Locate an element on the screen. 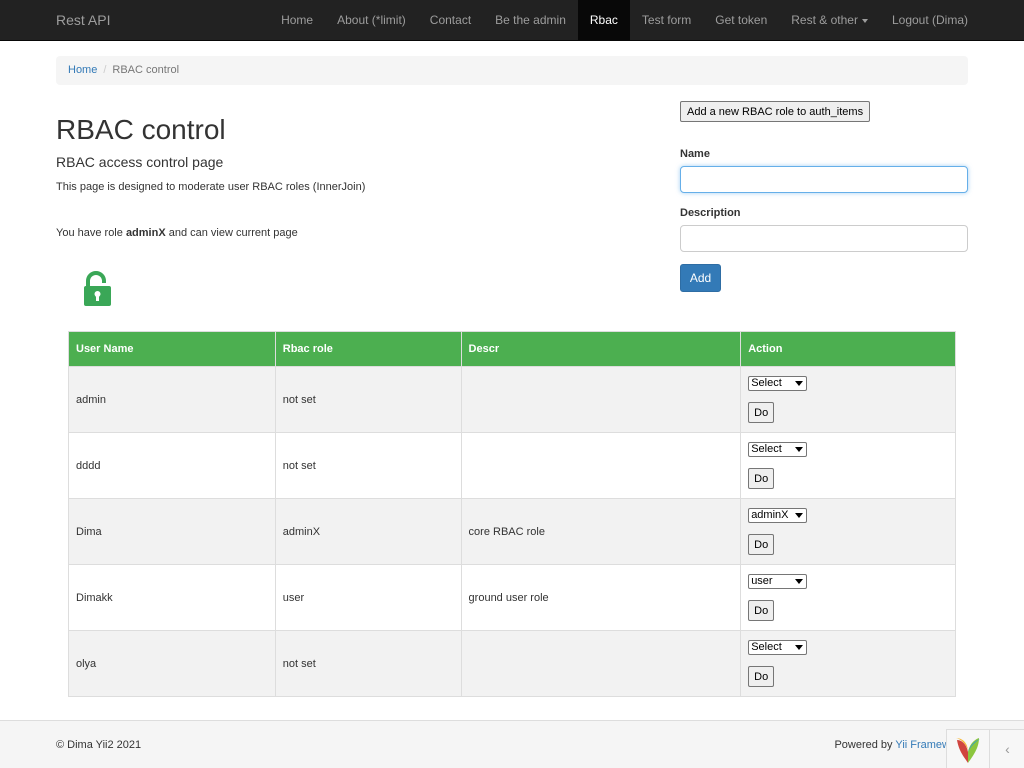  role-select: adminX is located at coordinates (778, 515).